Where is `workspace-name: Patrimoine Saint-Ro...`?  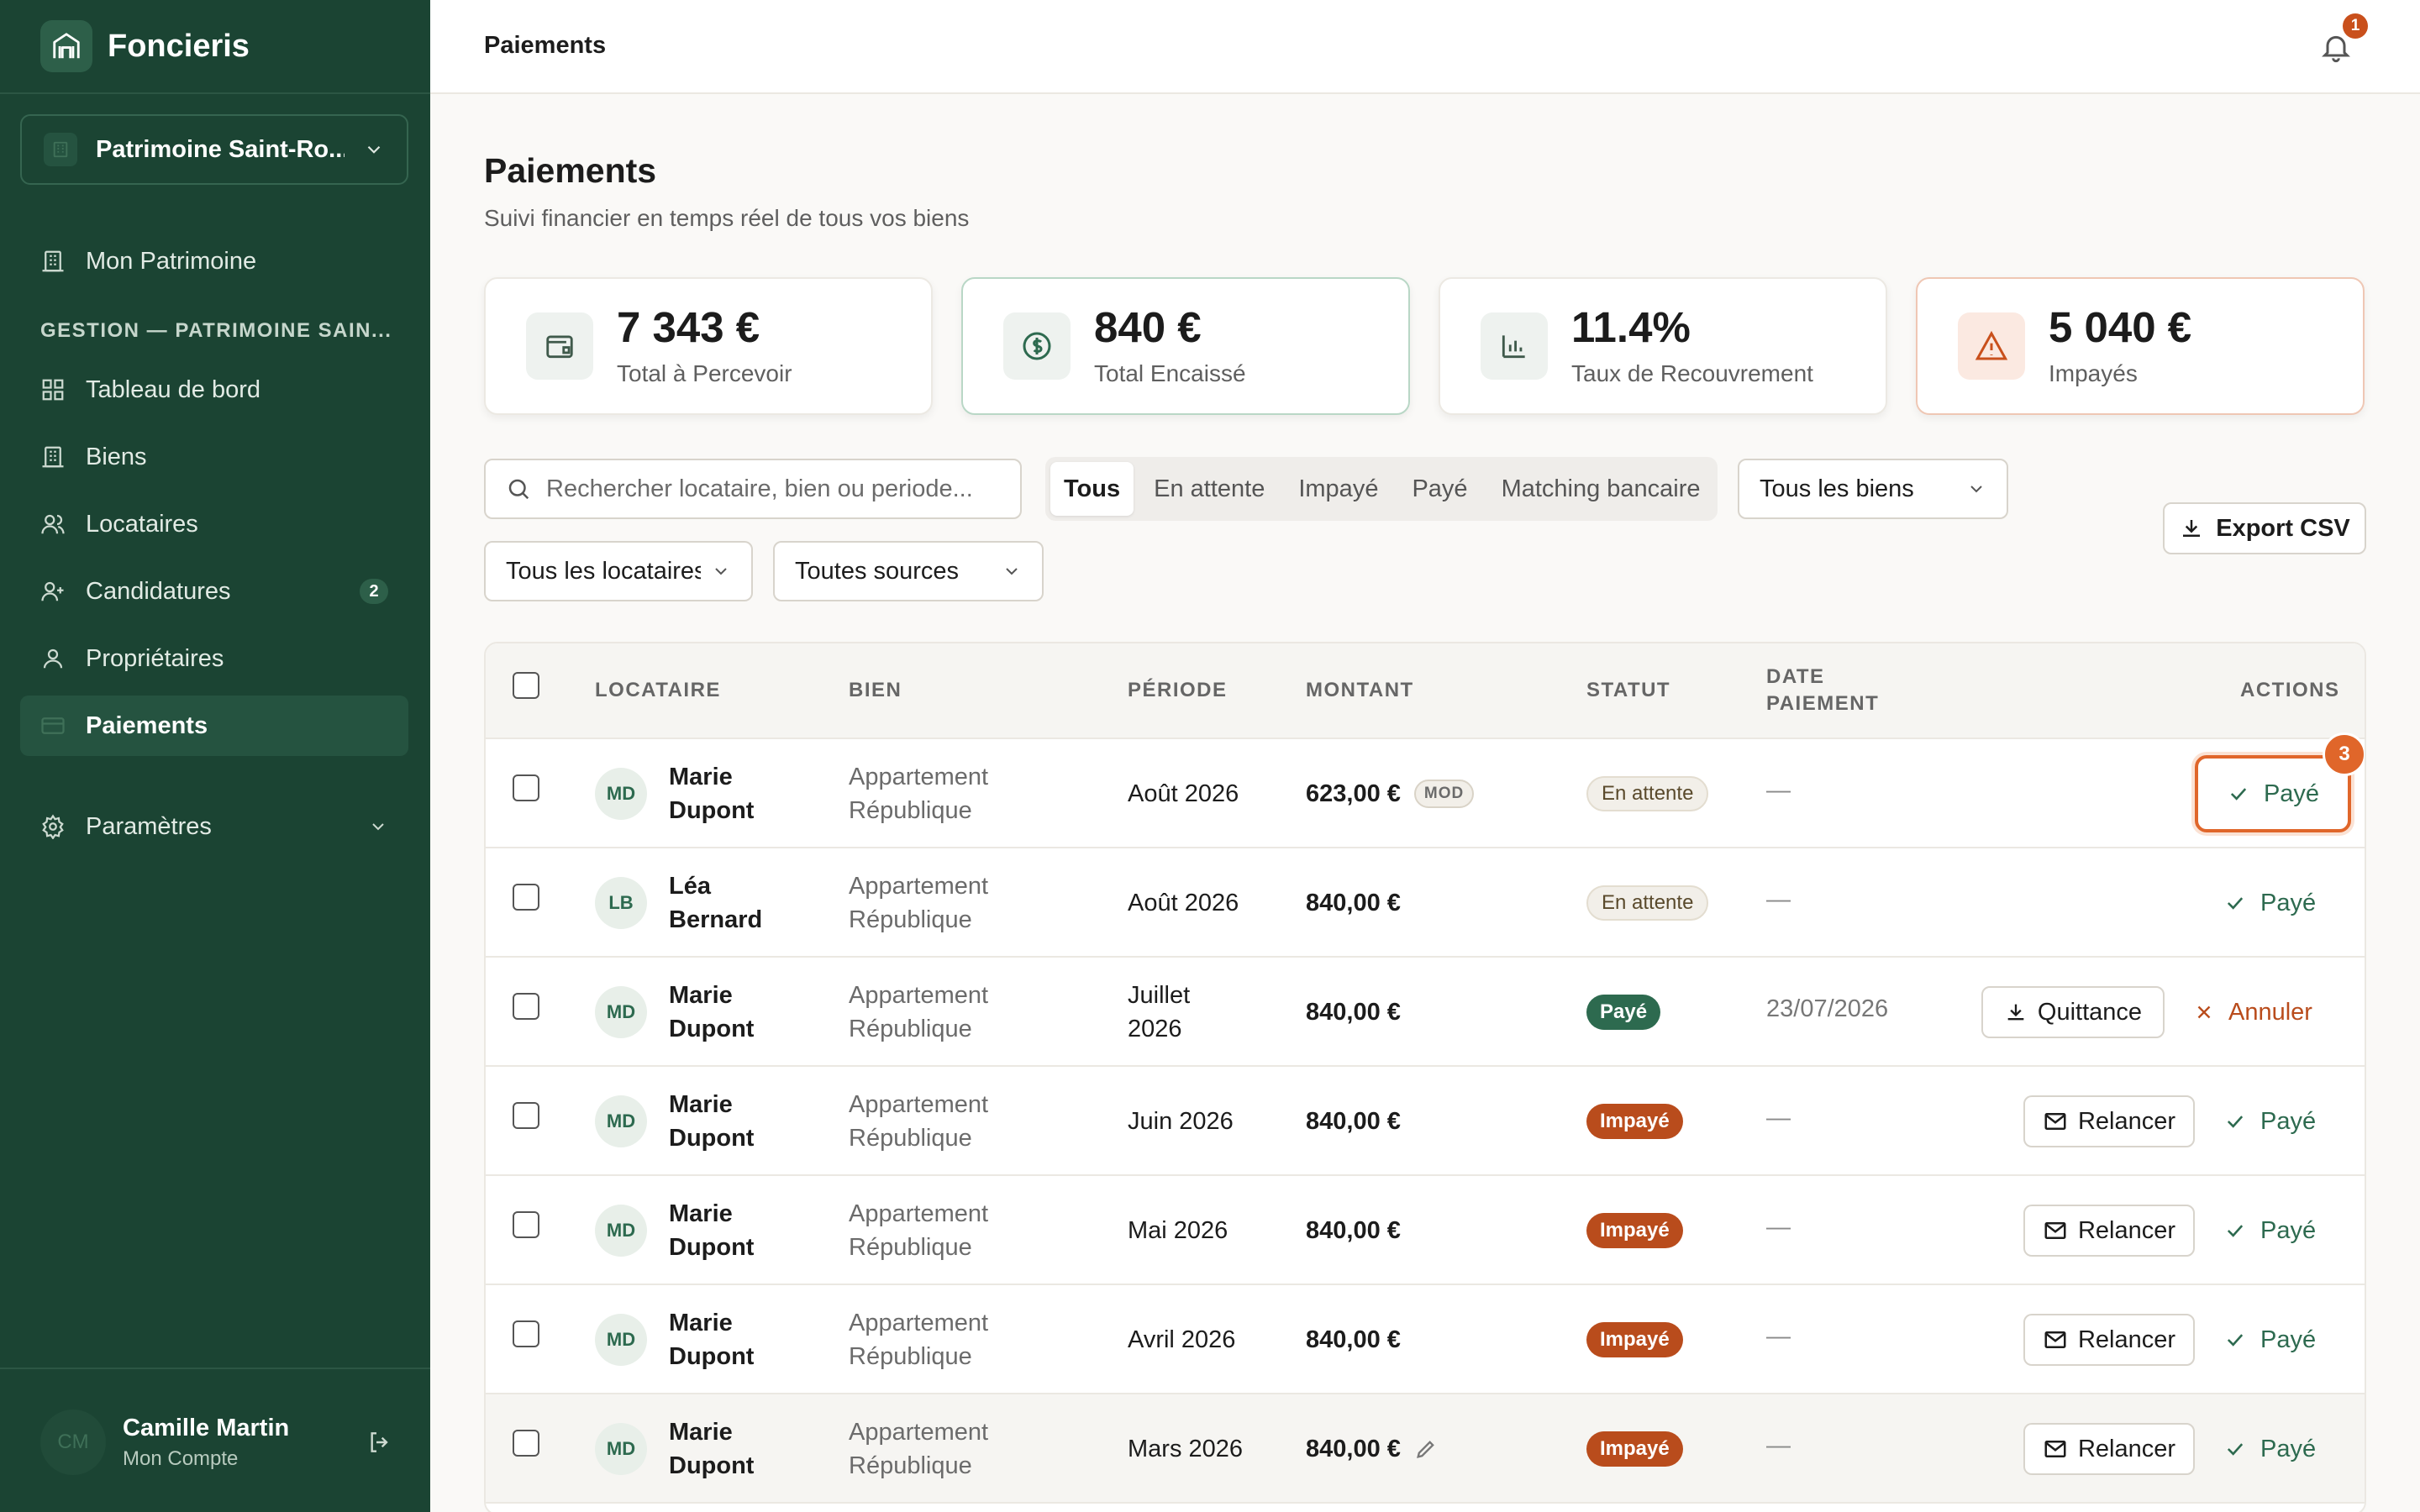 workspace-name: Patrimoine Saint-Ro... is located at coordinates (220, 149).